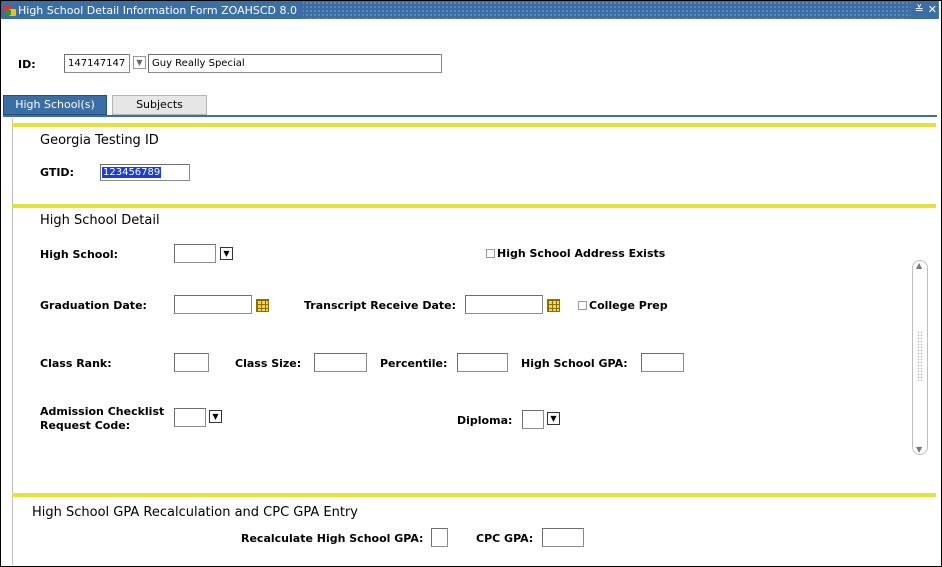 The height and width of the screenshot is (567, 942). I want to click on high-school-input, so click(195, 253).